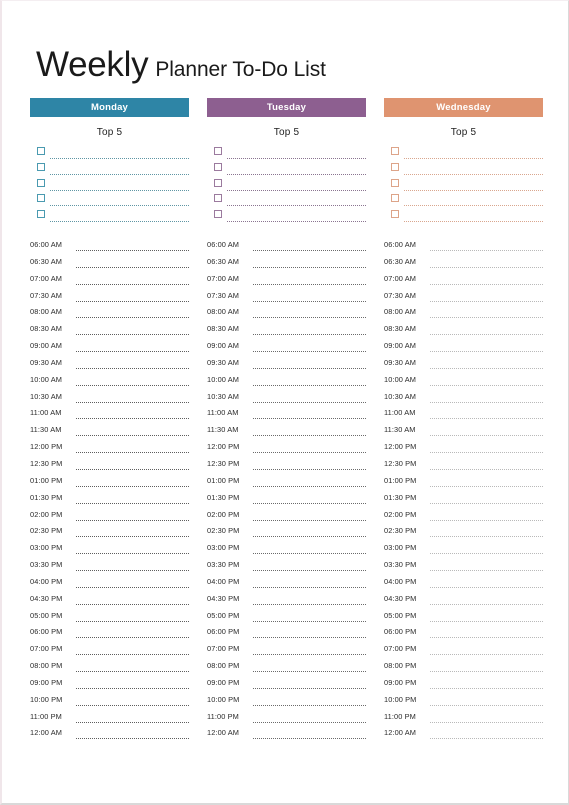 The height and width of the screenshot is (805, 569). What do you see at coordinates (109, 720) in the screenshot?
I see `time-slot: 11:00 PM` at bounding box center [109, 720].